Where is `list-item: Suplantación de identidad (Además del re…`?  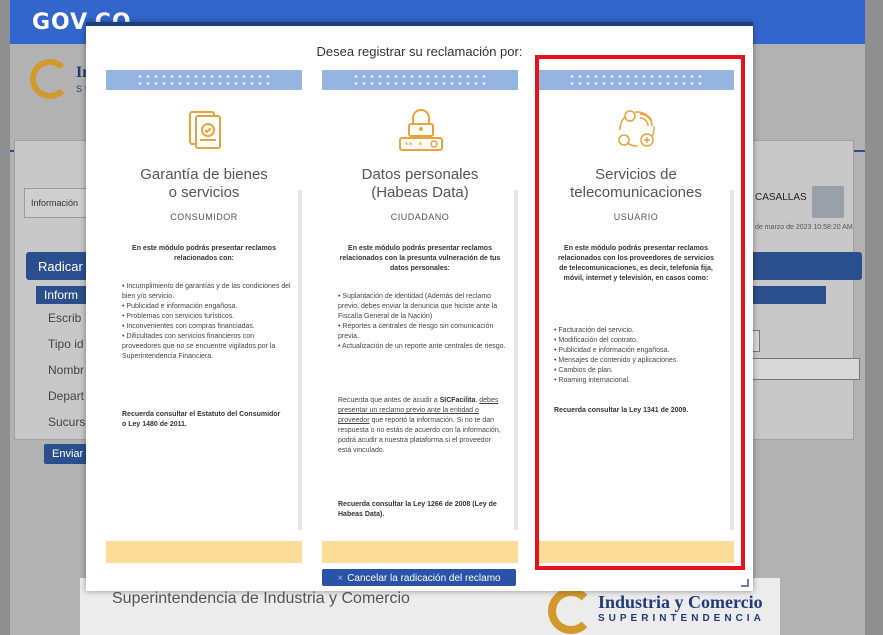
list-item: Suplantación de identidad (Además del re… is located at coordinates (423, 307).